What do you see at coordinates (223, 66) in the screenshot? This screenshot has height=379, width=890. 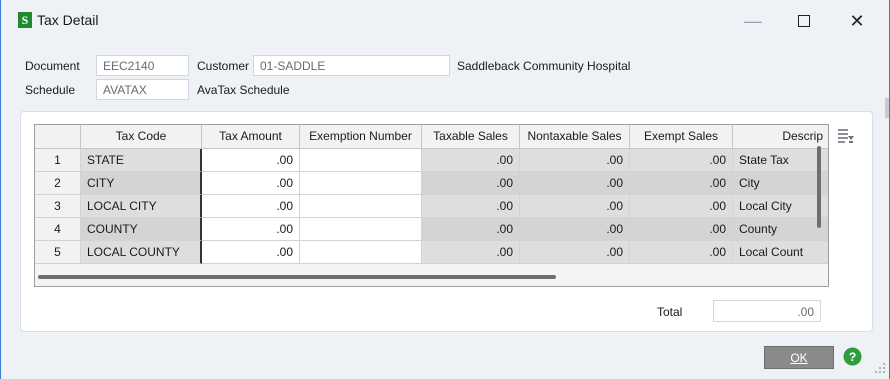 I see `customer-label: Customer` at bounding box center [223, 66].